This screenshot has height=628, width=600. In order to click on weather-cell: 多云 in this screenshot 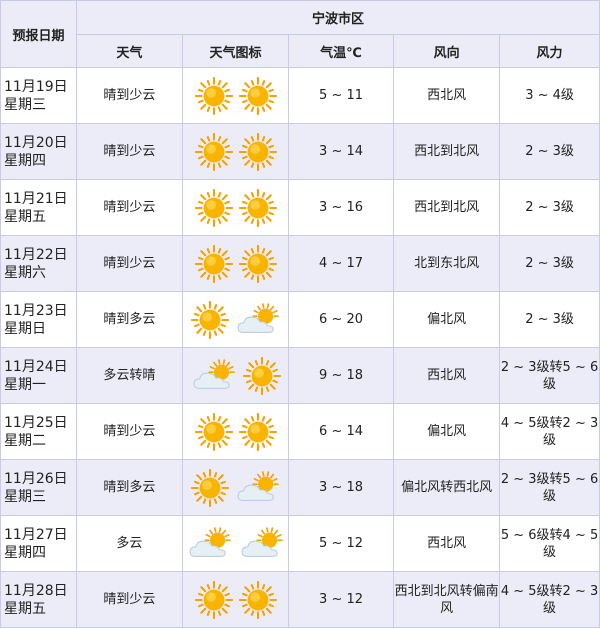, I will do `click(129, 543)`.